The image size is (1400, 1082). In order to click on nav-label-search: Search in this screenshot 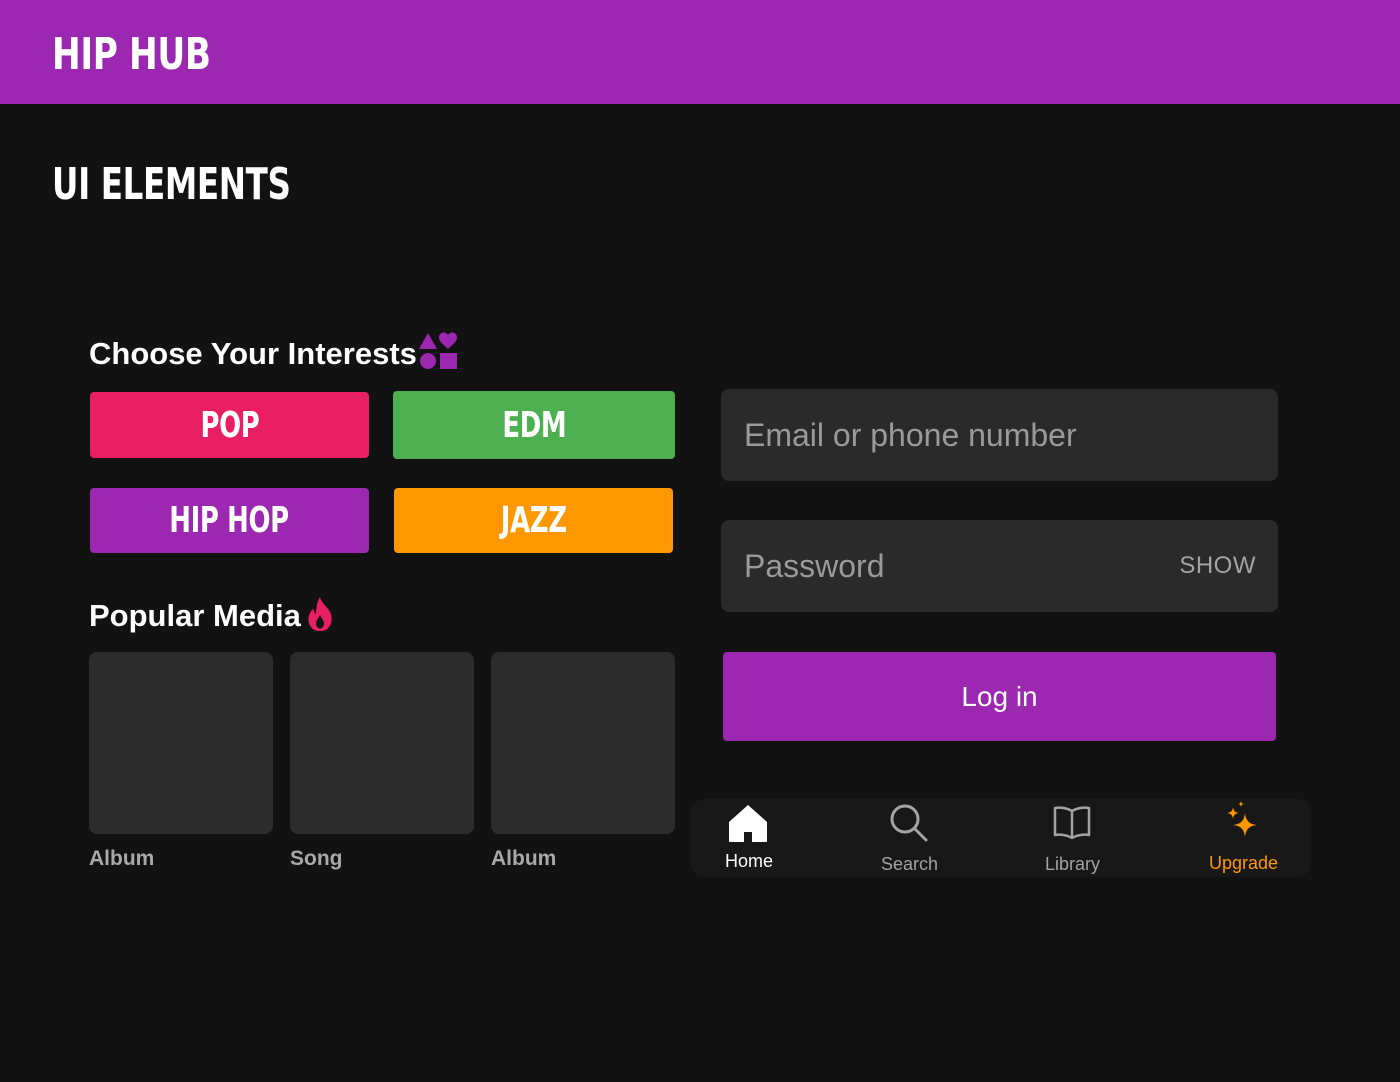, I will do `click(910, 864)`.